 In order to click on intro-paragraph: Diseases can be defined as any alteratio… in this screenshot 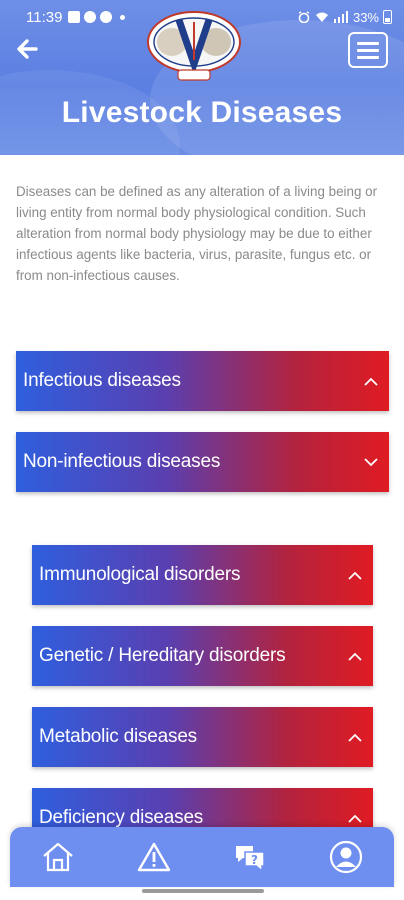, I will do `click(197, 233)`.